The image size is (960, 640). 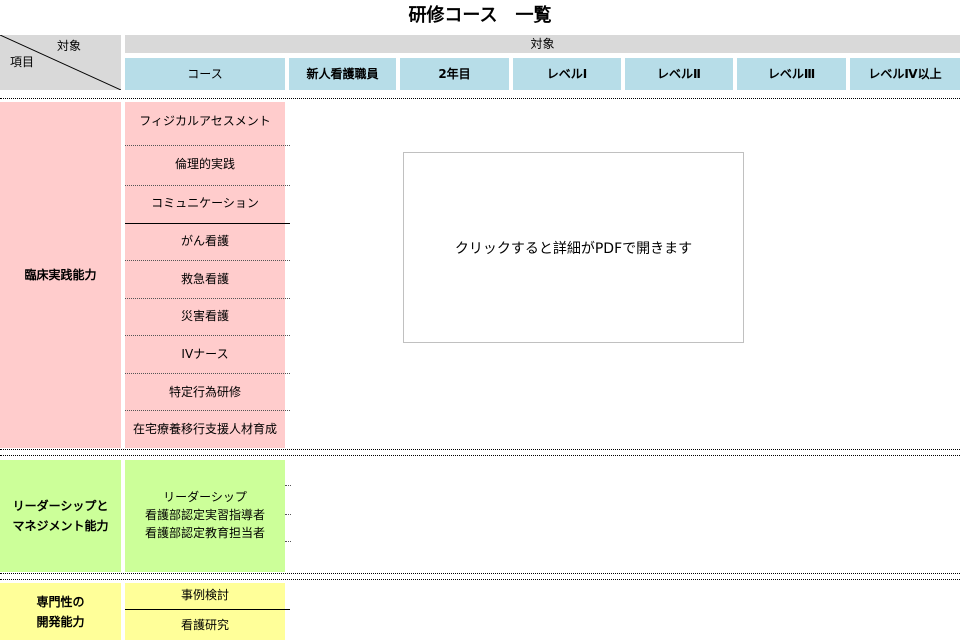 I want to click on col-header-level-1: レベルⅠ, so click(x=567, y=74).